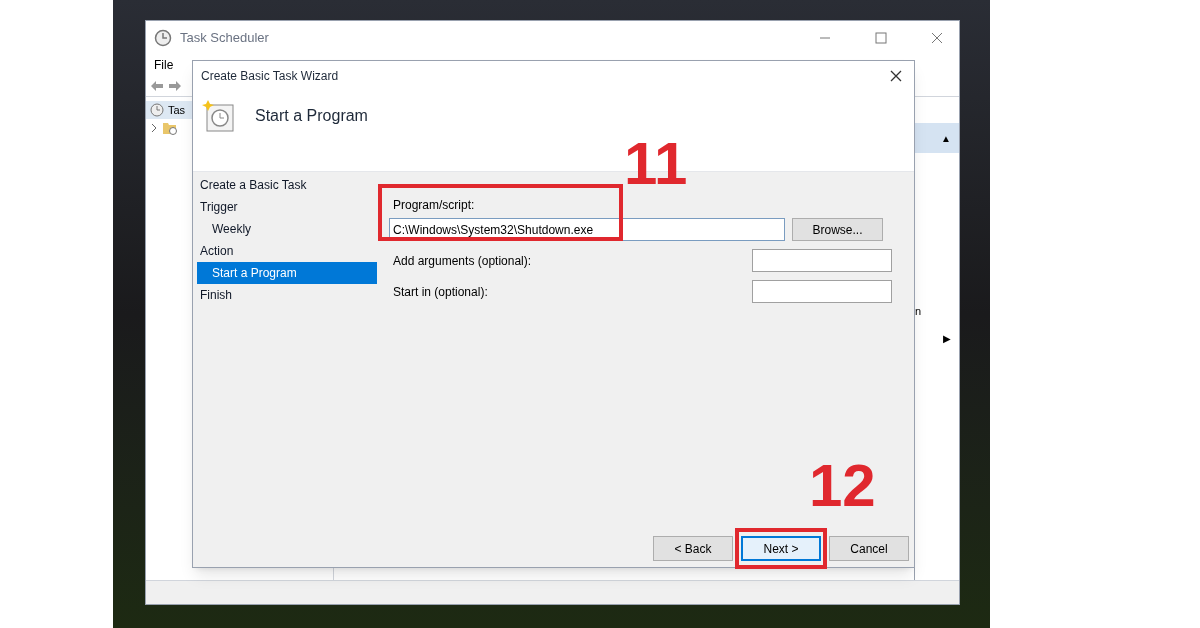  I want to click on collapse-arrow: ▲, so click(946, 138).